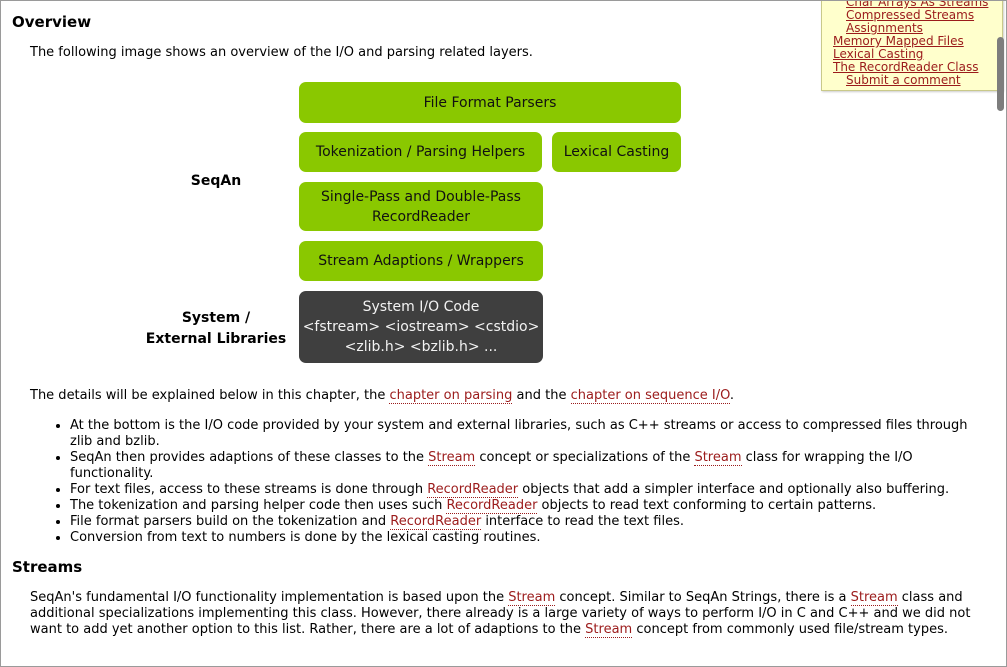 The height and width of the screenshot is (667, 1007). What do you see at coordinates (912, 80) in the screenshot?
I see `toc-item-submit-comment: Submit a comment` at bounding box center [912, 80].